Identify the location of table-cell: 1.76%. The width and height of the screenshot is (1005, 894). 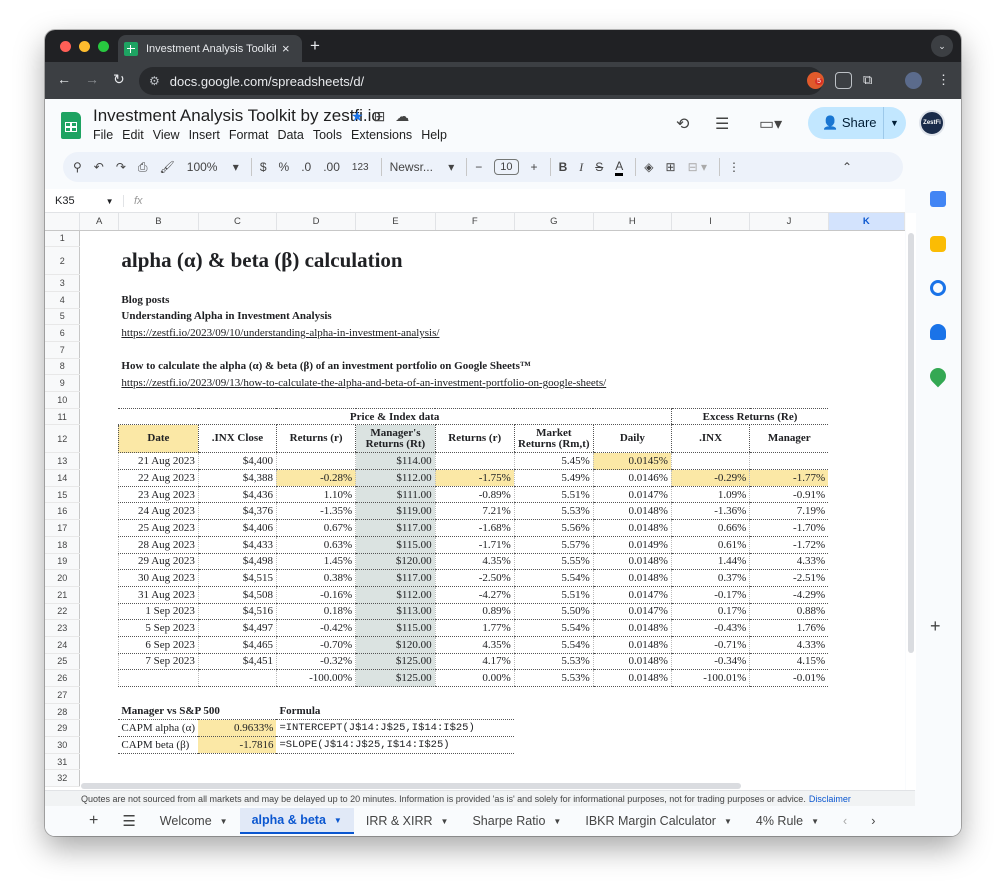
(789, 628).